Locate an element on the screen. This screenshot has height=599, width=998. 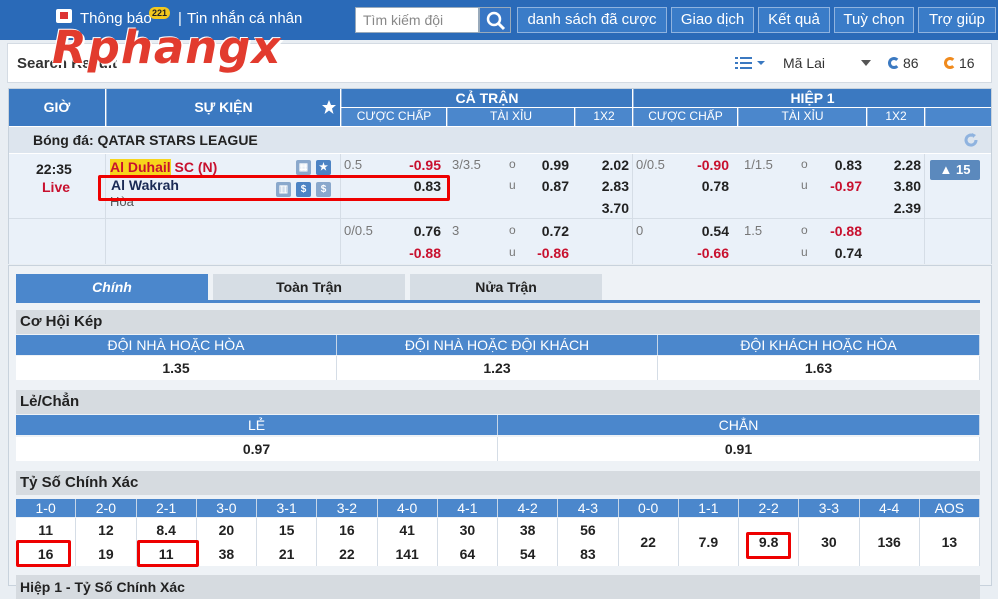
home-team: Al Duhail SC (N) is located at coordinates (163, 167).